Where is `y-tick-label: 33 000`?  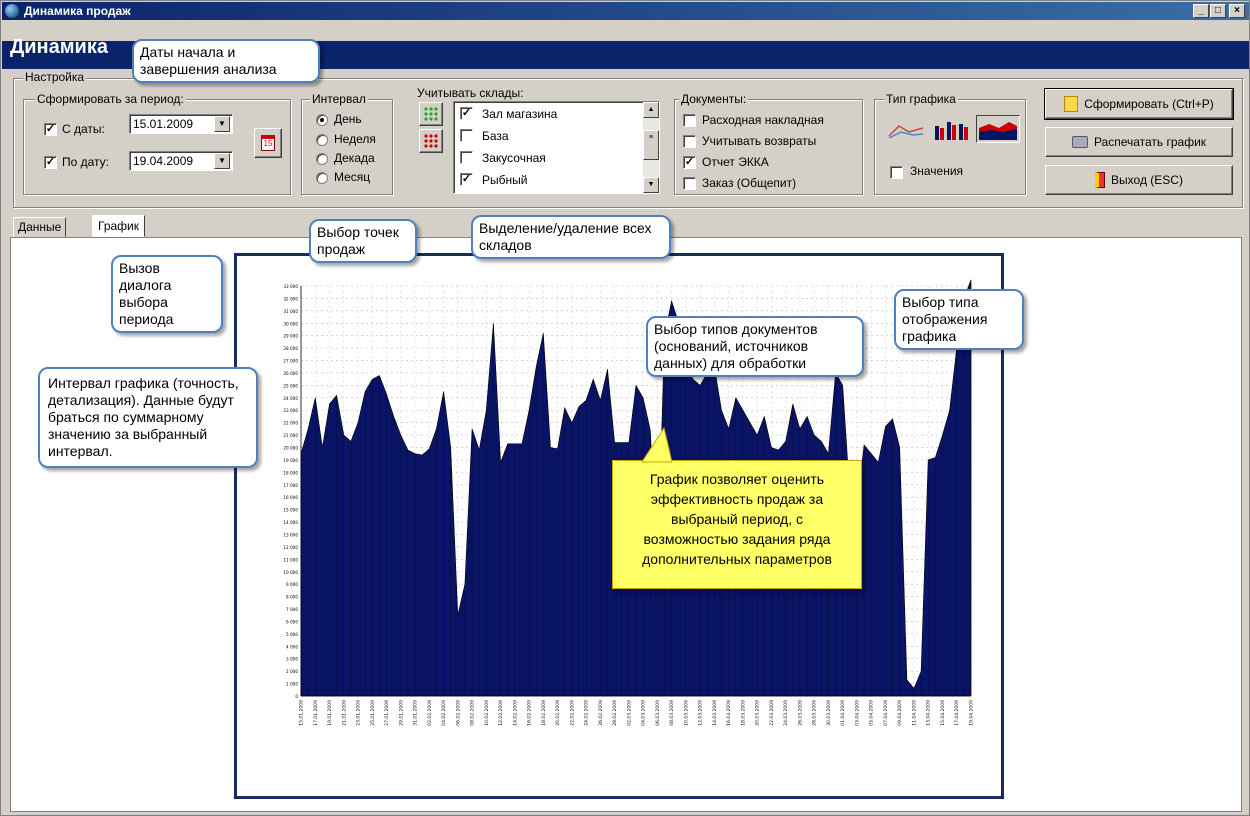 y-tick-label: 33 000 is located at coordinates (290, 286).